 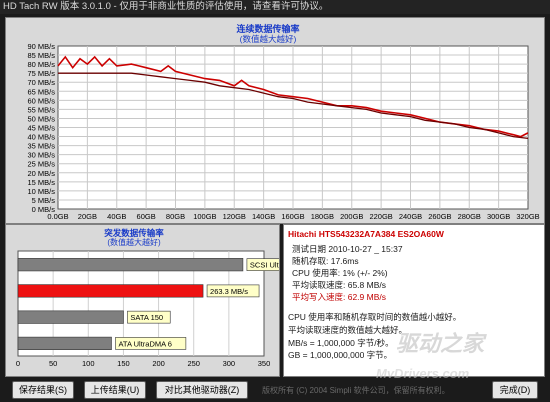 What do you see at coordinates (115, 390) in the screenshot?
I see `upload-results-button: 上传结果(U)` at bounding box center [115, 390].